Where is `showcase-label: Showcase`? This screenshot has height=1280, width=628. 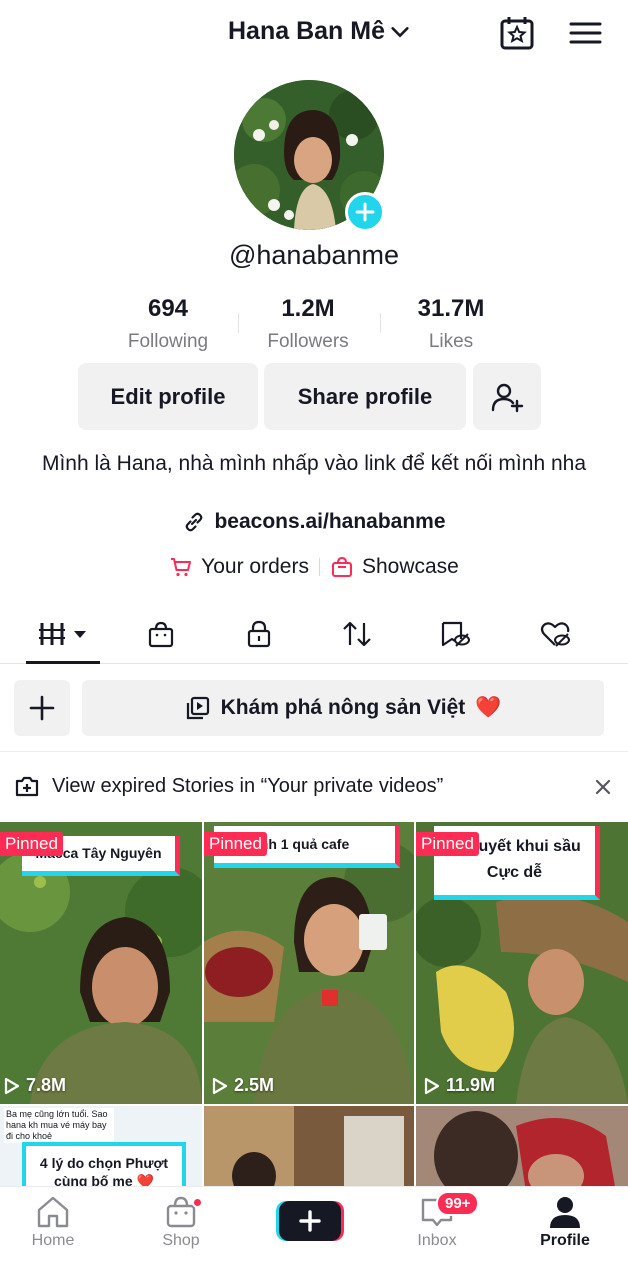 showcase-label: Showcase is located at coordinates (410, 566).